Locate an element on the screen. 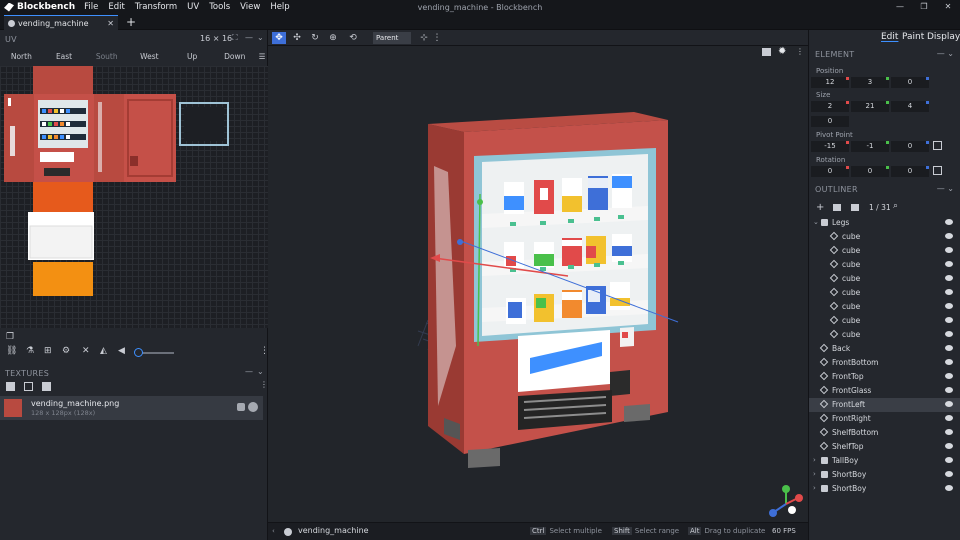  outliner-item-frontleft: FrontLeft is located at coordinates (884, 405).